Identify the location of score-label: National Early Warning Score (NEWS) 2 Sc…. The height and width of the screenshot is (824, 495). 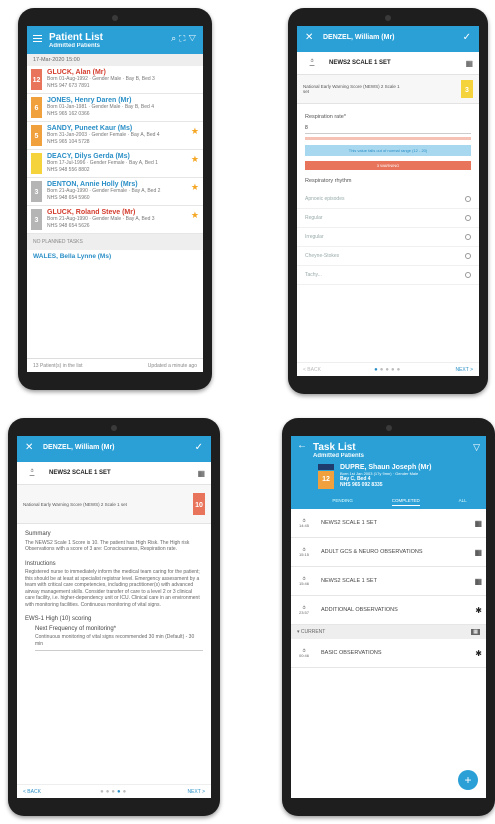
(75, 504).